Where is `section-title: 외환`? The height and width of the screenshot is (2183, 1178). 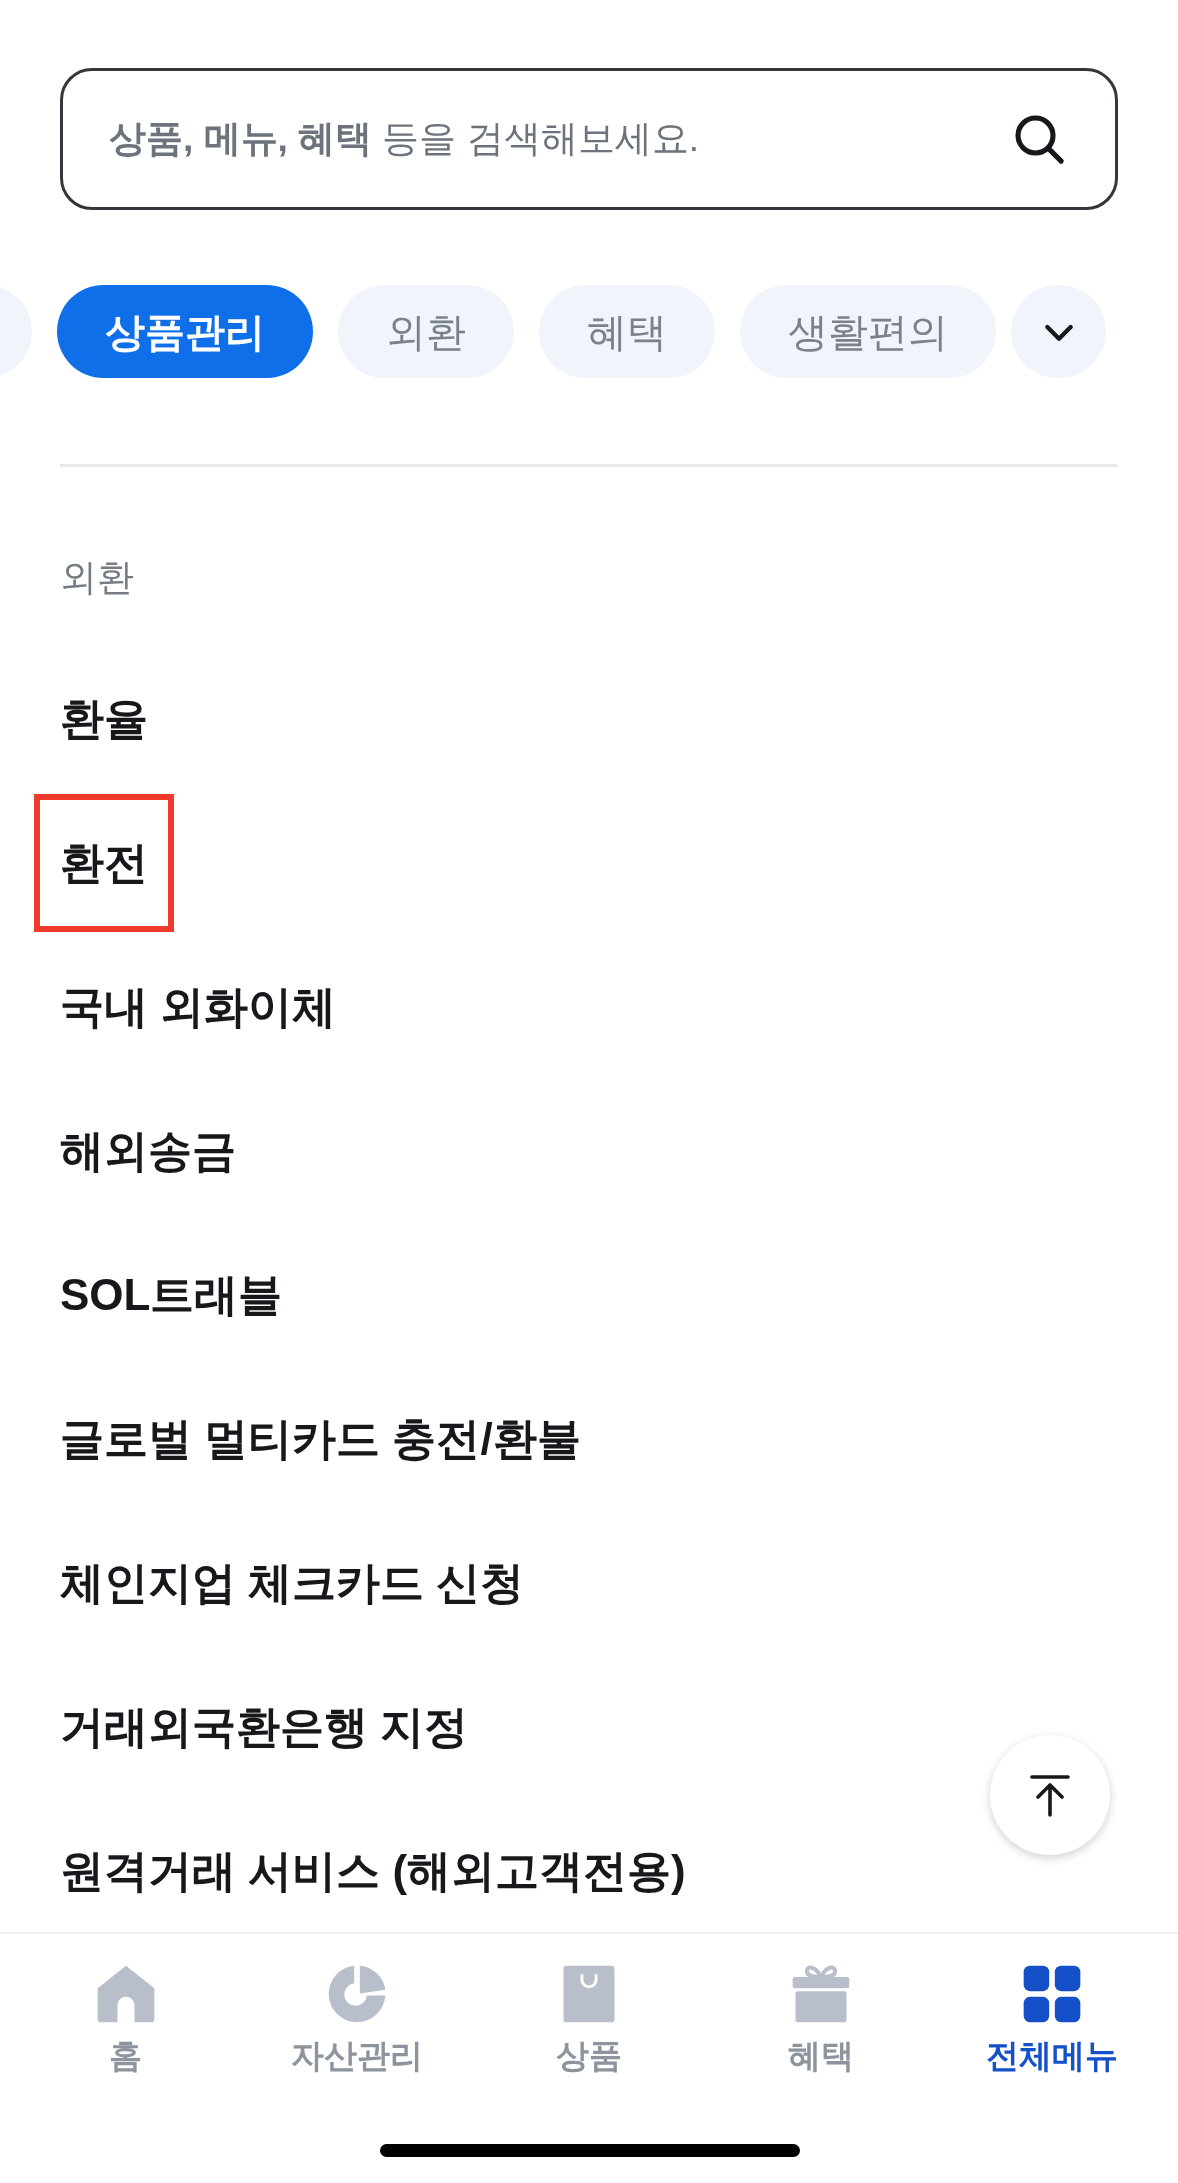 section-title: 외환 is located at coordinates (97, 577).